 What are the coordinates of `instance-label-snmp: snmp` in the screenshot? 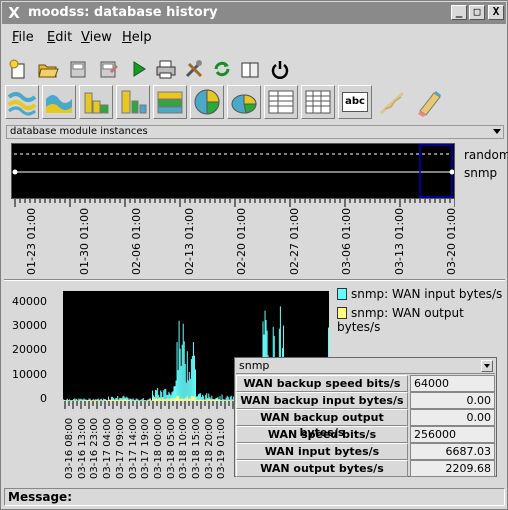 It's located at (481, 173).